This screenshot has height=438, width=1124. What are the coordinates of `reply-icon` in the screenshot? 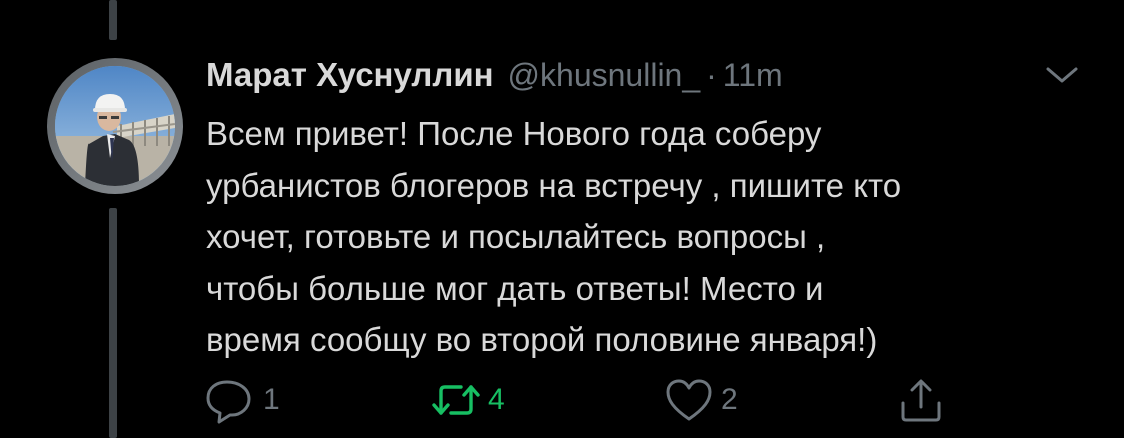 It's located at (228, 402).